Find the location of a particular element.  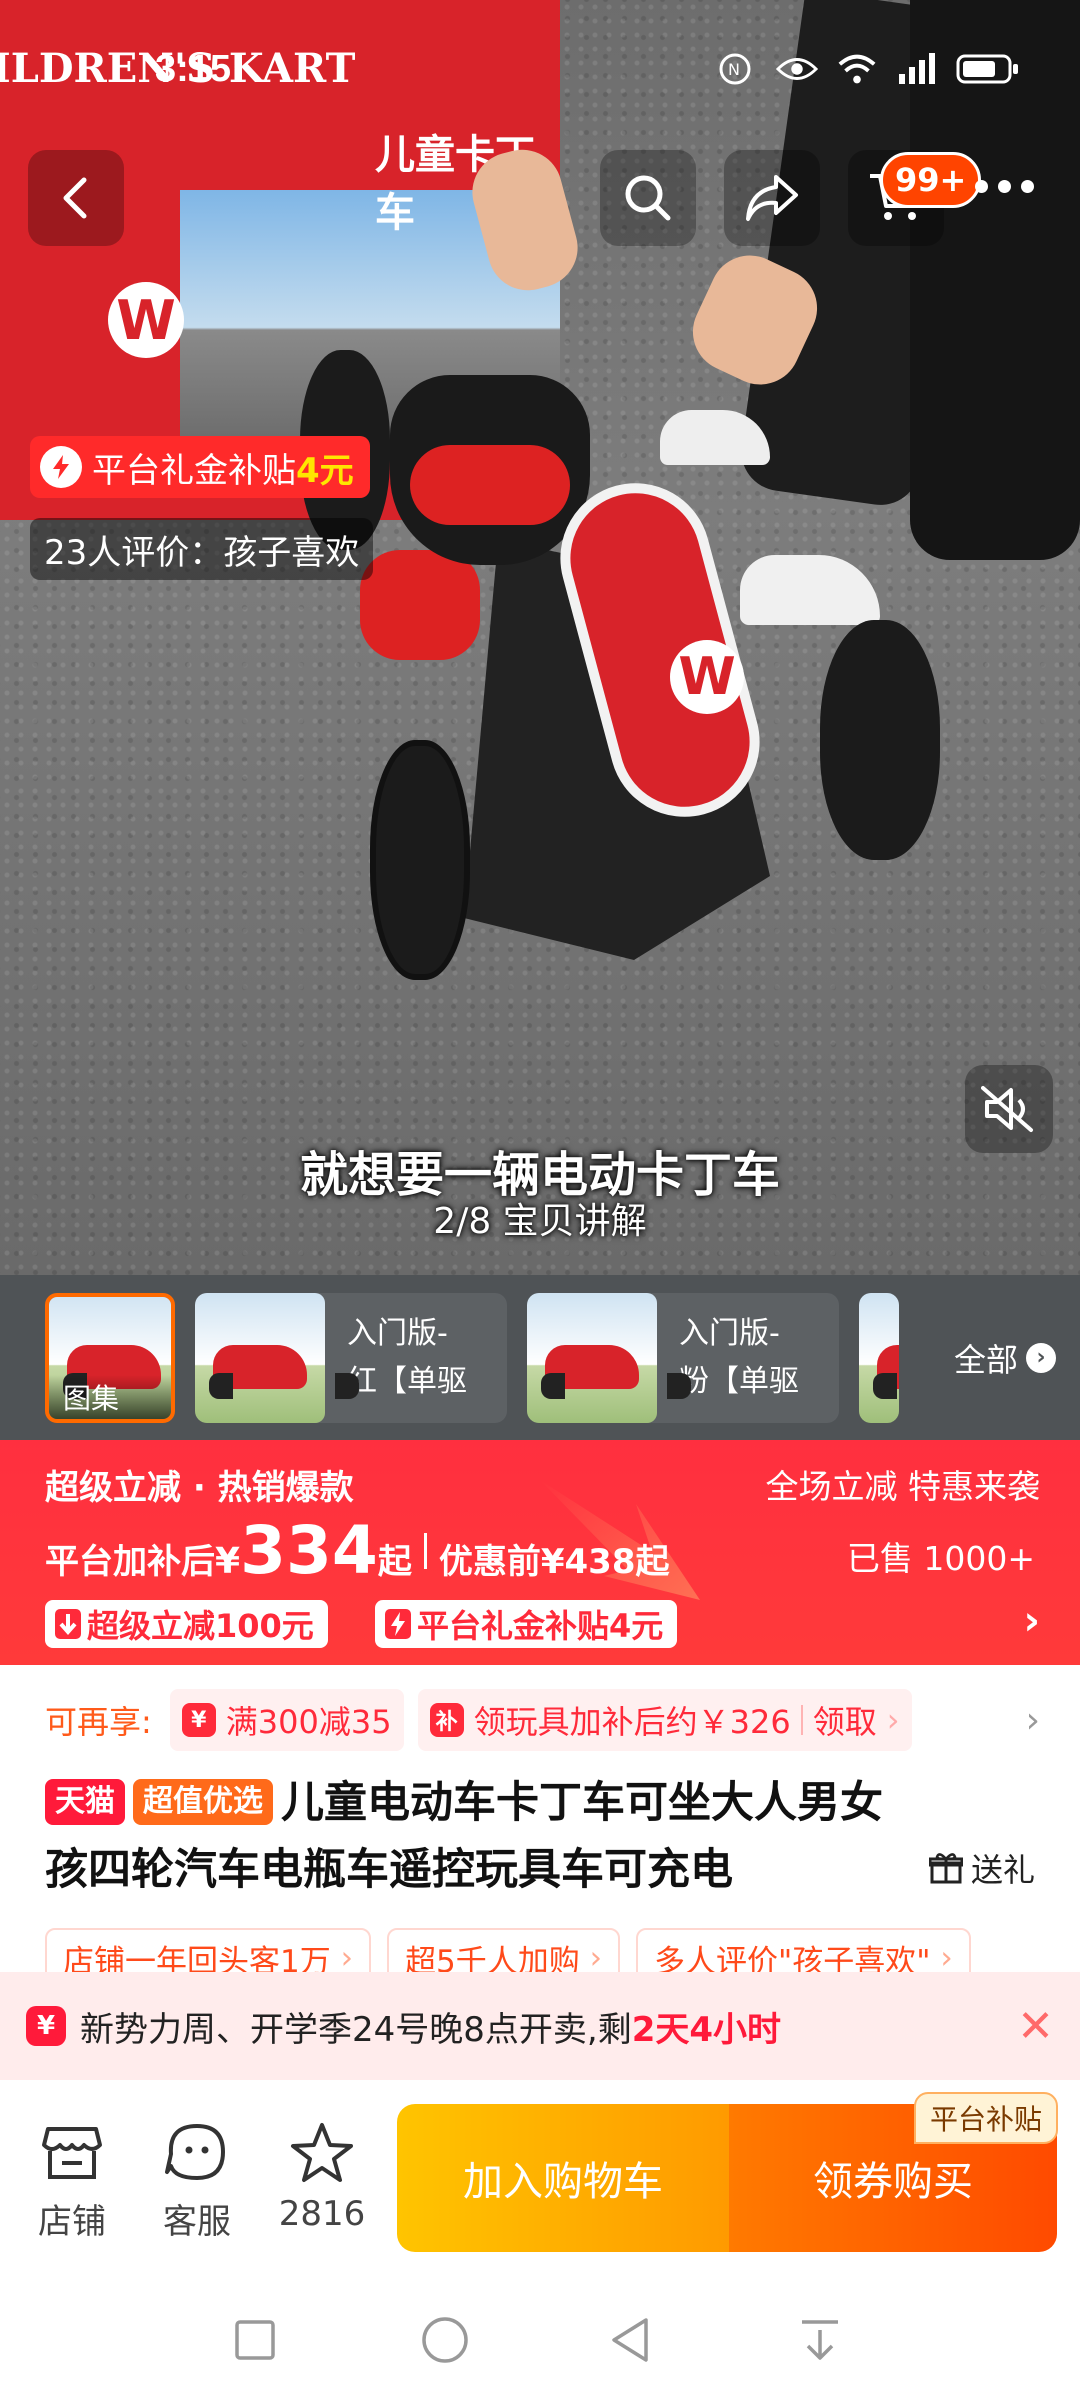

status-icons: N is located at coordinates (868, 69).